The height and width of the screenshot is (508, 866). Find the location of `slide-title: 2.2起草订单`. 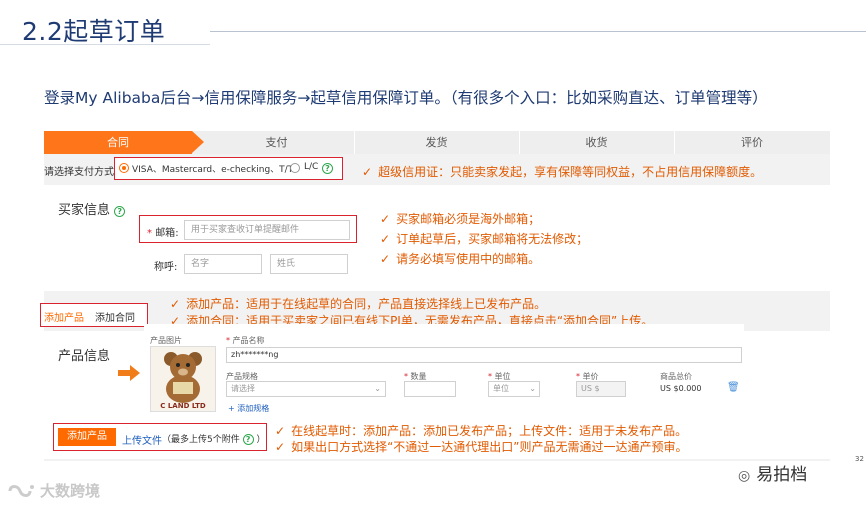

slide-title: 2.2起草订单 is located at coordinates (94, 31).